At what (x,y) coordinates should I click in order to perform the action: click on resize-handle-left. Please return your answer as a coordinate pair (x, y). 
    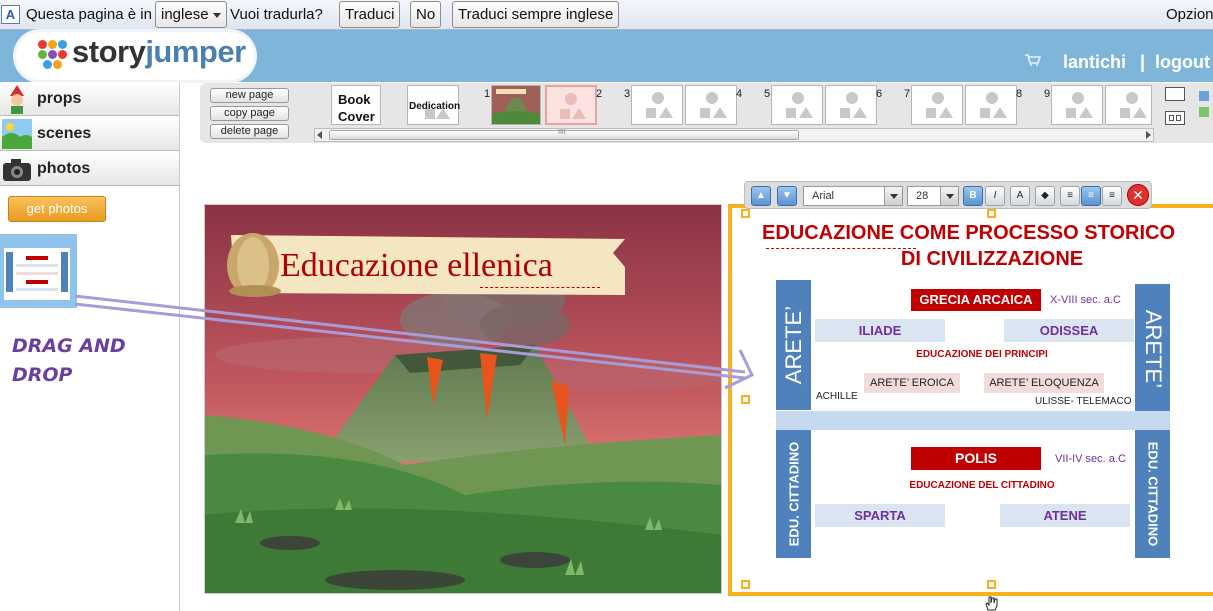
    Looking at the image, I should click on (745, 399).